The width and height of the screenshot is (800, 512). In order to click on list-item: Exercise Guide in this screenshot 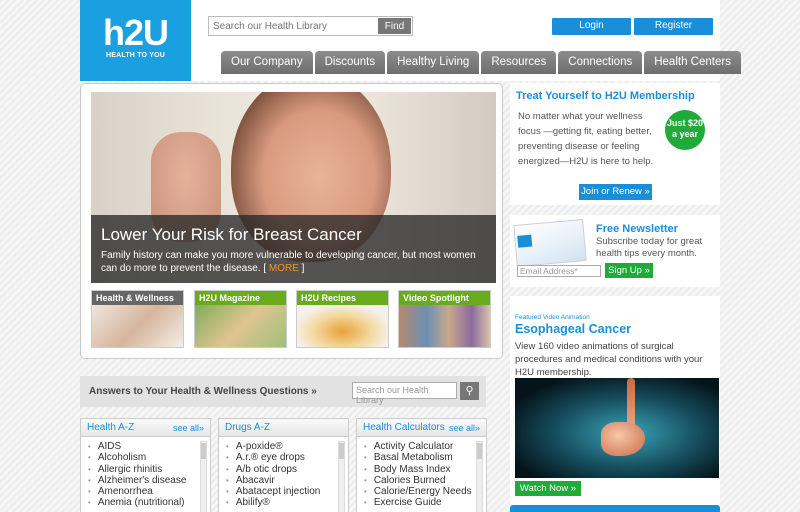, I will do `click(421, 502)`.